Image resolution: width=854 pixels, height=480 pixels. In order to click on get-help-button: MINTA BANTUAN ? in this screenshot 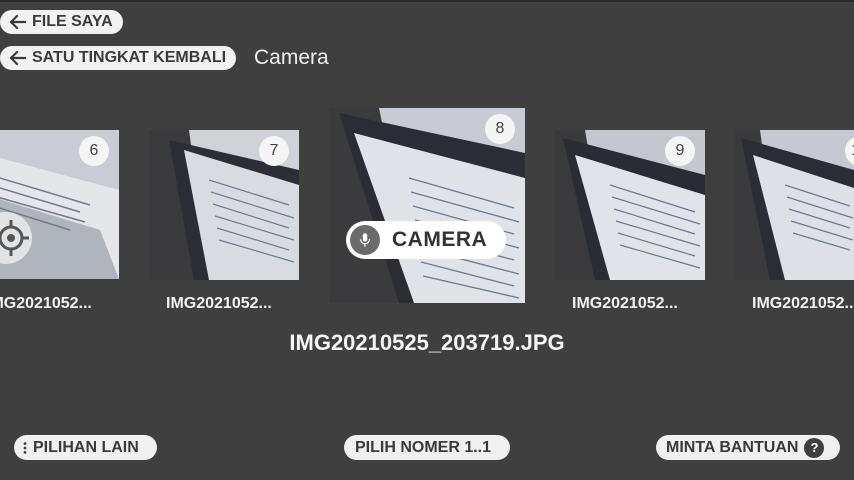, I will do `click(748, 447)`.